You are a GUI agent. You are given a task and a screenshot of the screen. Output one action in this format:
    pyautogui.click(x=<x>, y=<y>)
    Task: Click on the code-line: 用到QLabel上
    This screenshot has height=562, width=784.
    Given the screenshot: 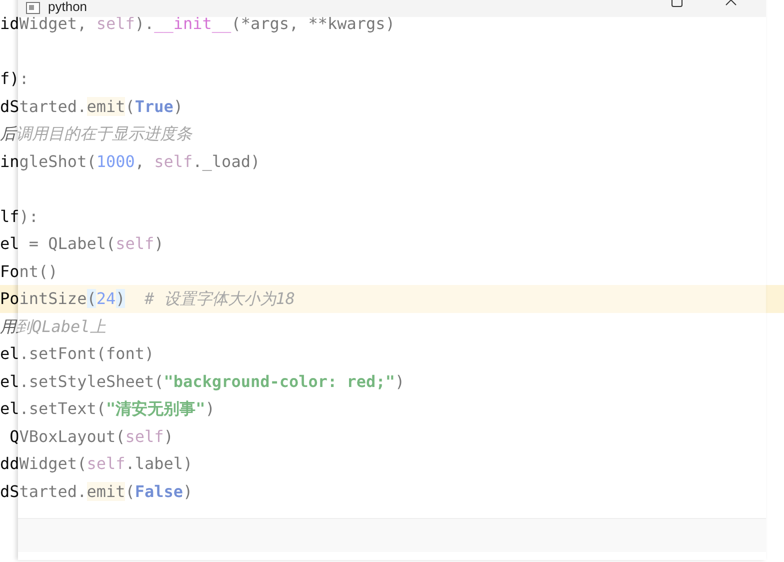 What is the action you would take?
    pyautogui.click(x=53, y=327)
    